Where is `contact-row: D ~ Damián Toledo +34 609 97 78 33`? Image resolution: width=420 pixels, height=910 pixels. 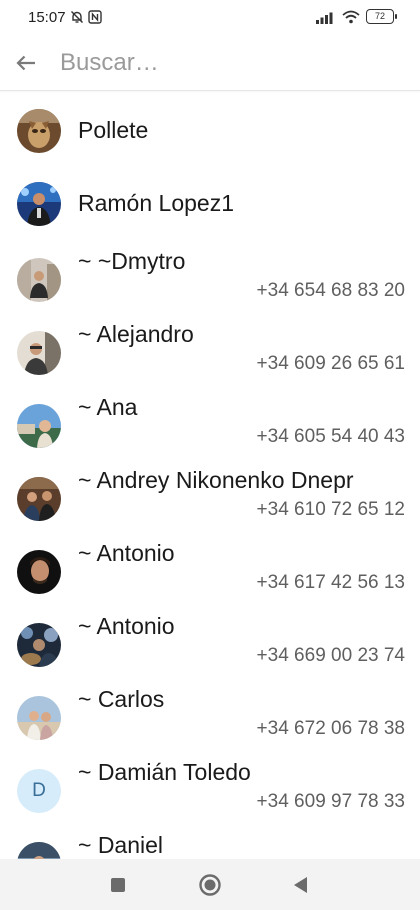 contact-row: D ~ Damián Toledo +34 609 97 78 33 is located at coordinates (210, 784).